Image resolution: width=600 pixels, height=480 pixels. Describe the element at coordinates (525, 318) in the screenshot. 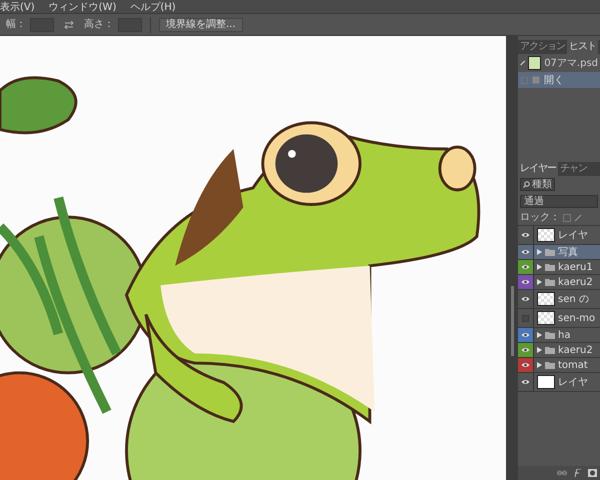

I see `hidden-box-icon` at that location.